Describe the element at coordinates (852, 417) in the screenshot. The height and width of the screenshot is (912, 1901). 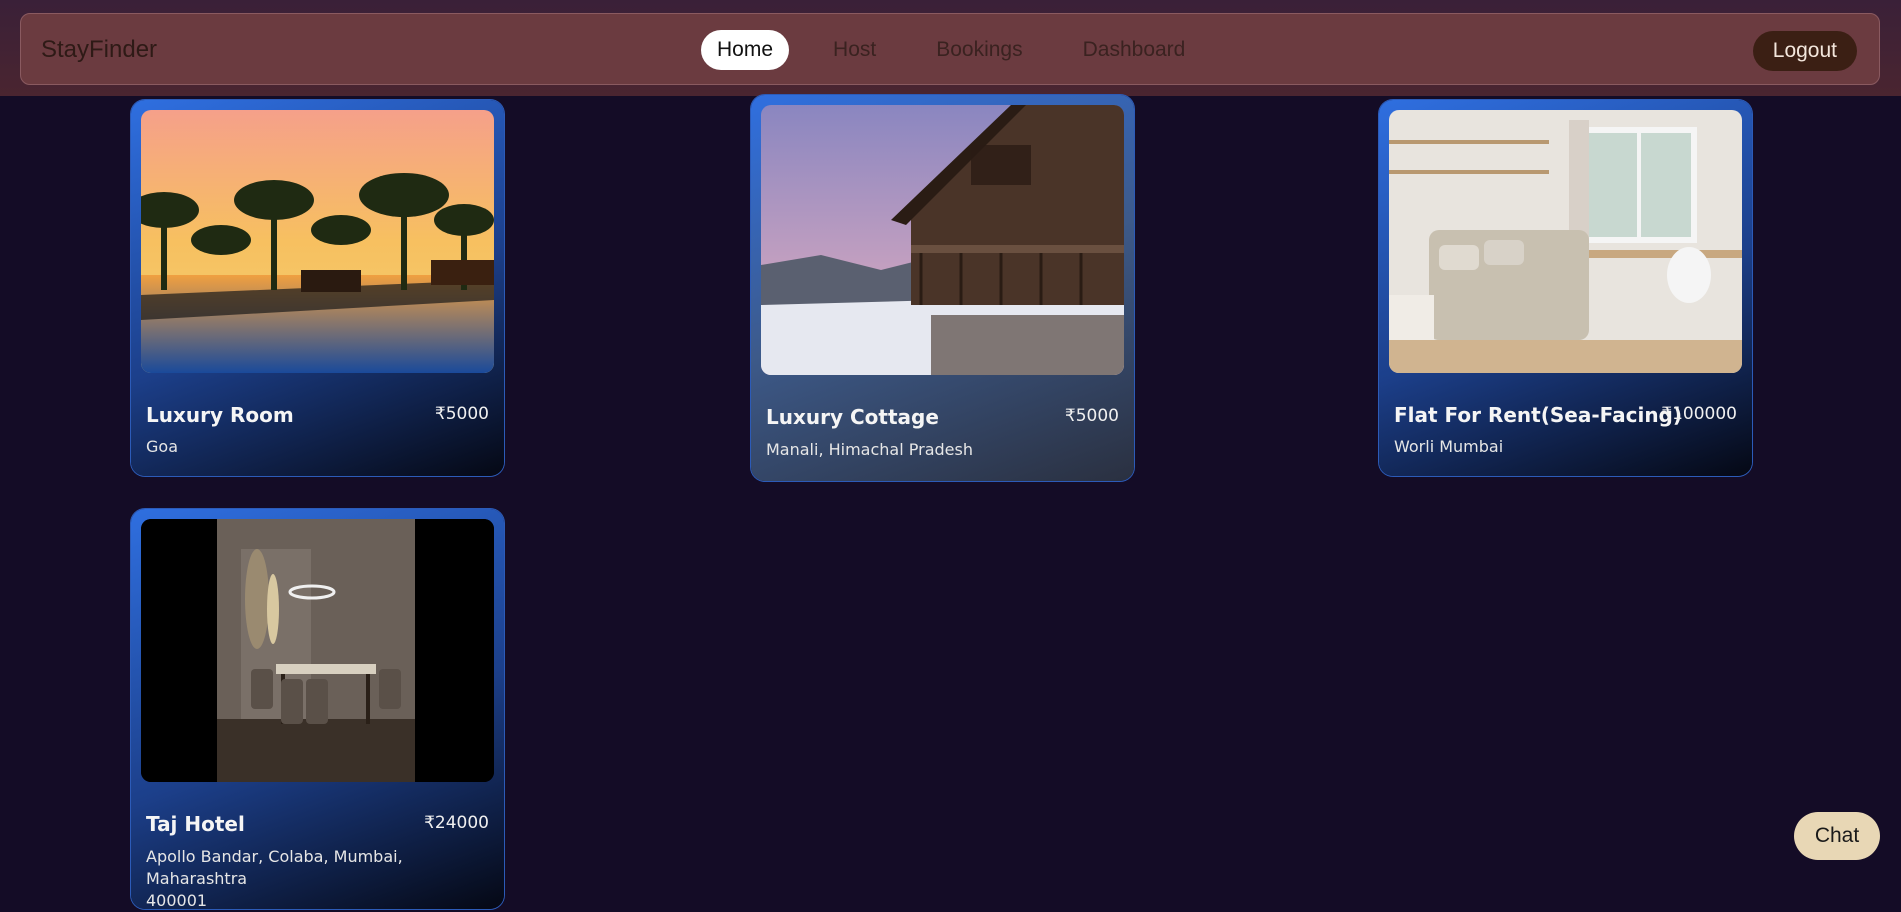
I see `listing-title: Luxury Cottage` at that location.